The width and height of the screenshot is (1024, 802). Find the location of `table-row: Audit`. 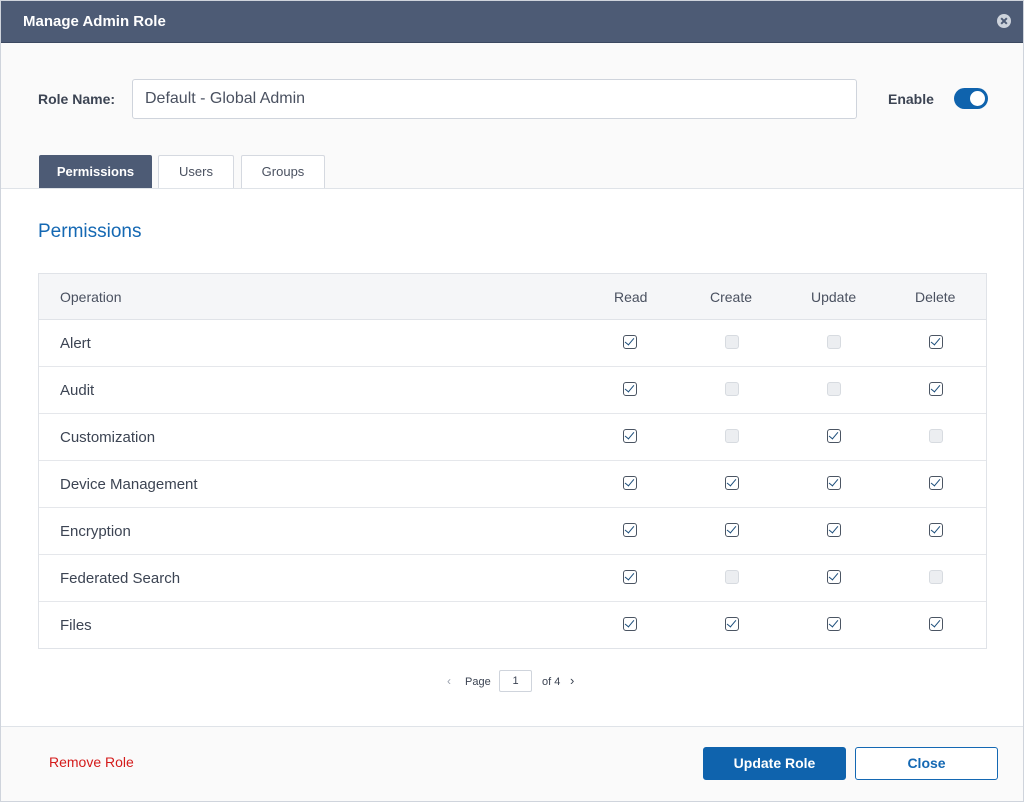

table-row: Audit is located at coordinates (512, 390).